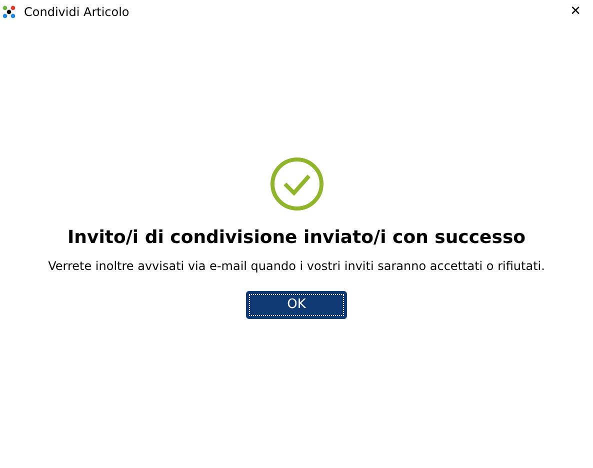  What do you see at coordinates (297, 184) in the screenshot?
I see `success-check-icon` at bounding box center [297, 184].